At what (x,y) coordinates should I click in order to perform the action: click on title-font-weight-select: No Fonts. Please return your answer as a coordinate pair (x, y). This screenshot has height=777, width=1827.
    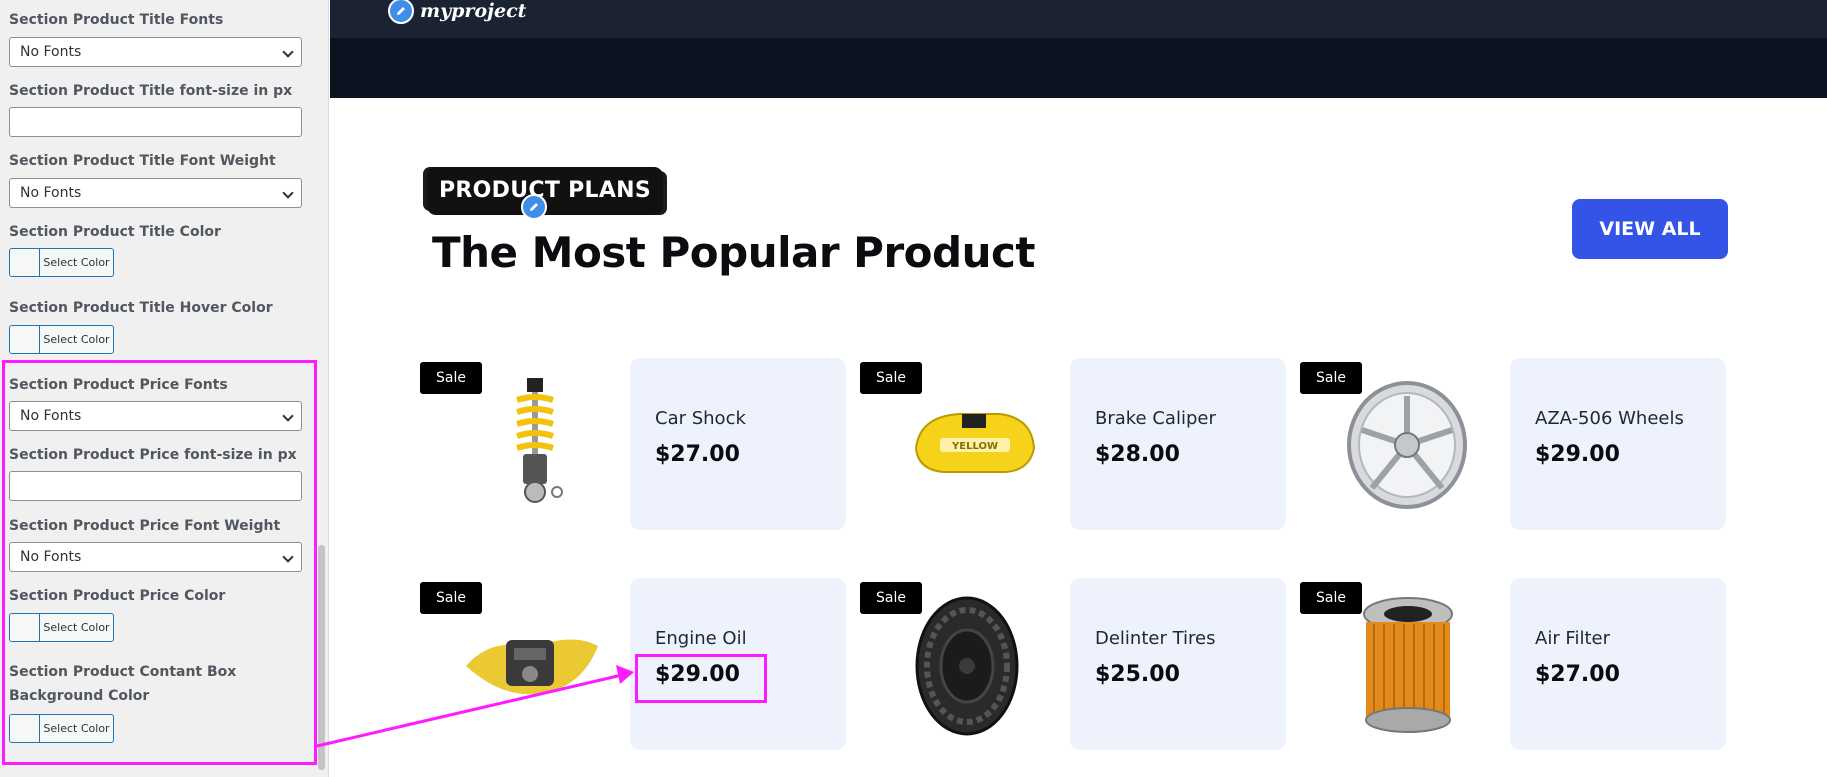
    Looking at the image, I should click on (155, 193).